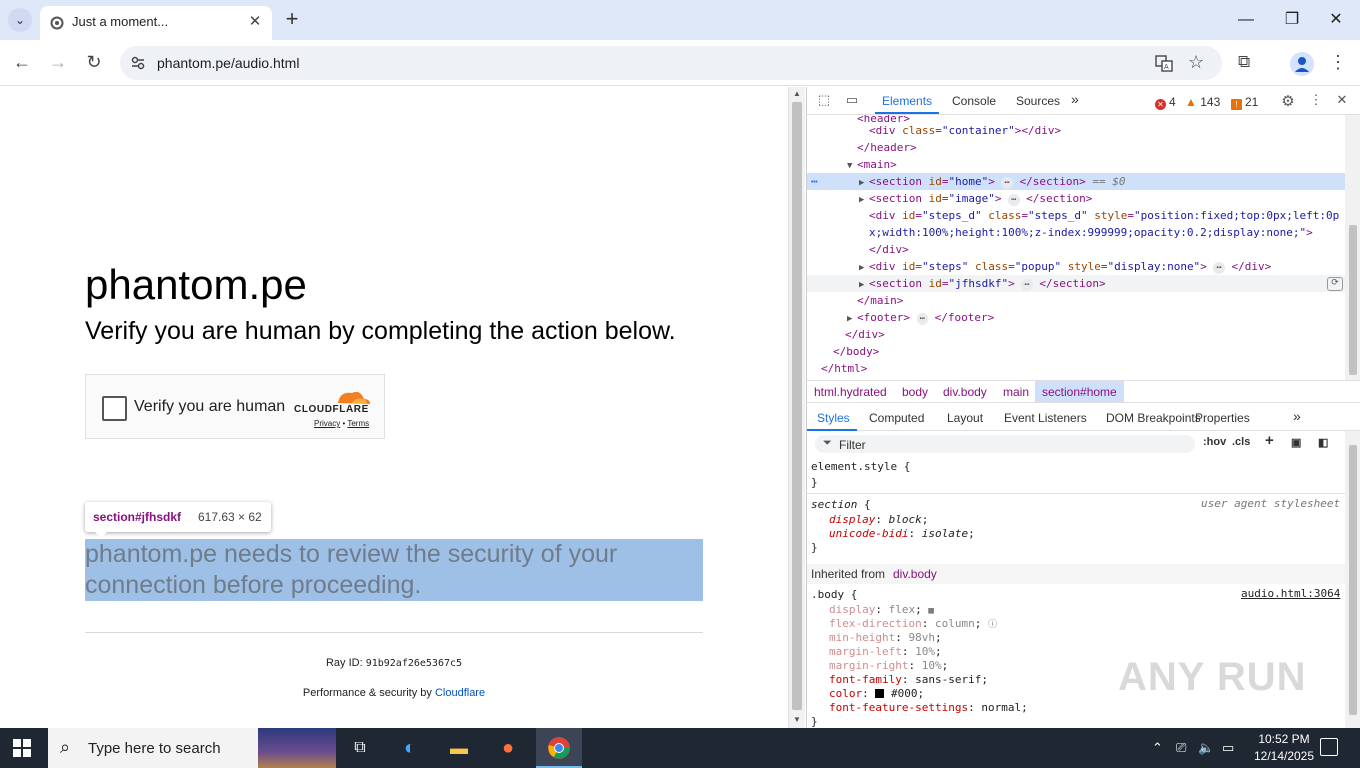 The width and height of the screenshot is (1360, 768). I want to click on dom-node-footer: ▶ <footer> ⋯ </footer>, so click(1076, 317).